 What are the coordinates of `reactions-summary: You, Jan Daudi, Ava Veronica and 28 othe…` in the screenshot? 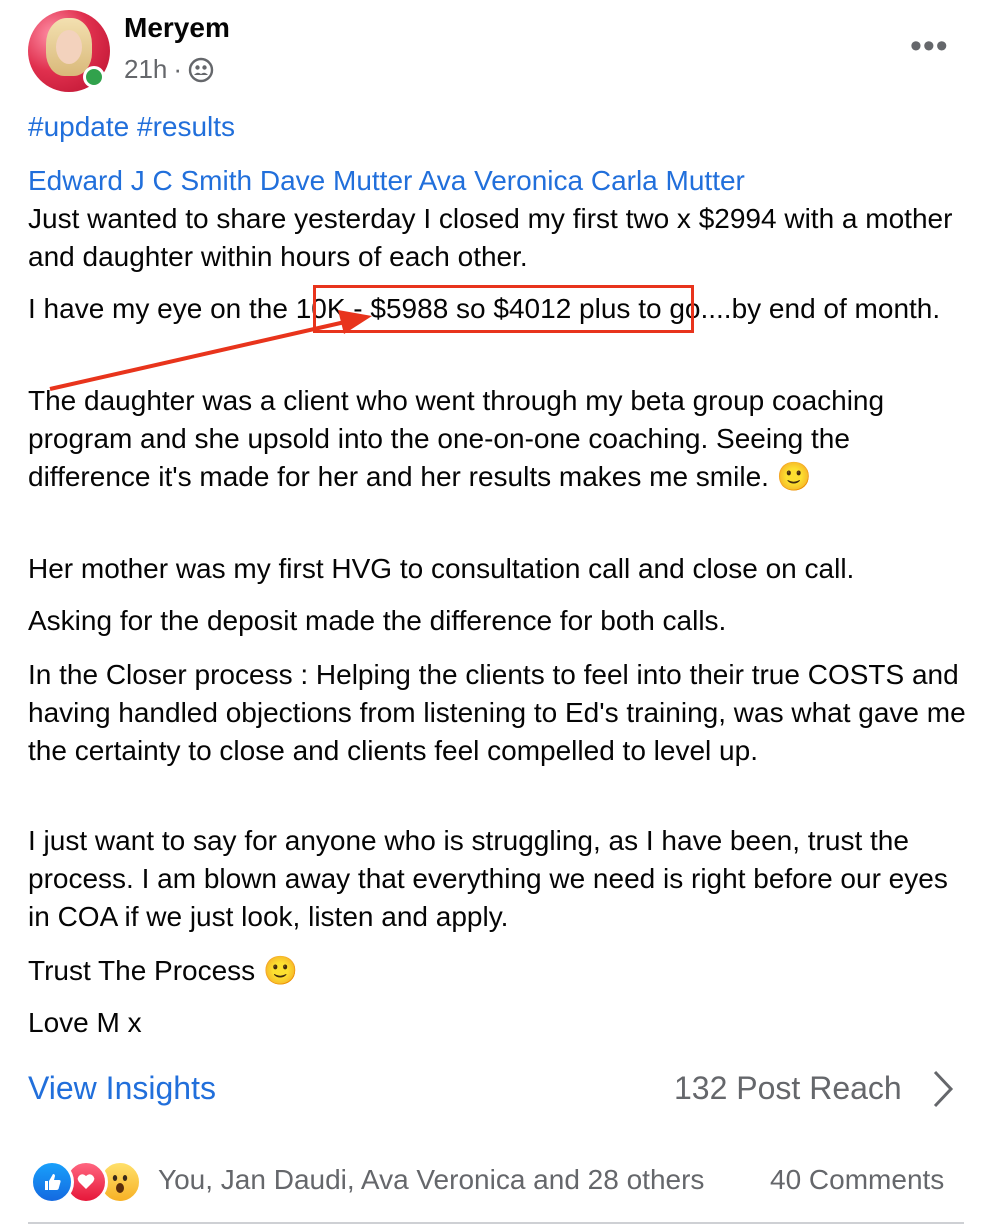 It's located at (431, 1180).